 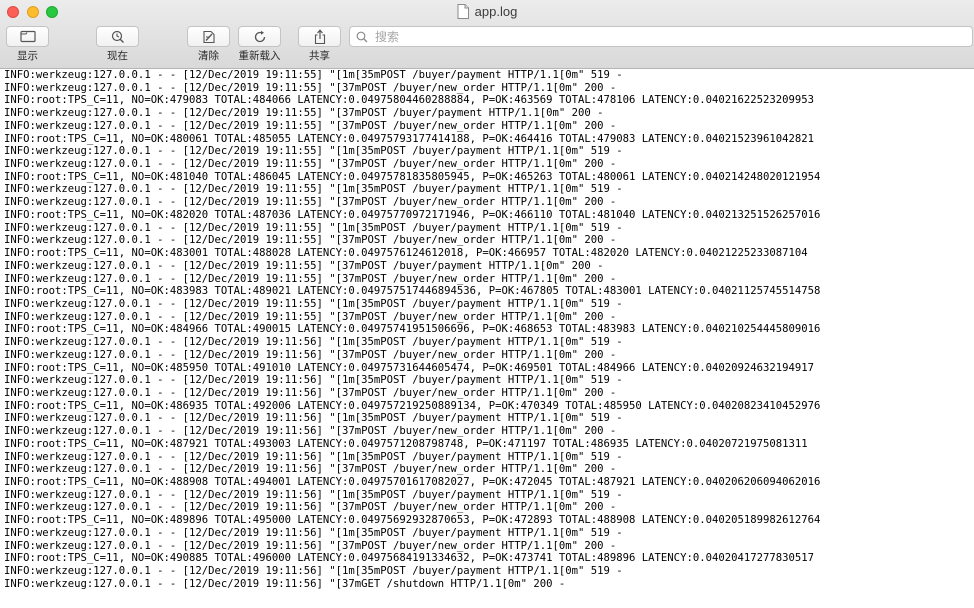 I want to click on clear-button-label: 清除, so click(x=208, y=56).